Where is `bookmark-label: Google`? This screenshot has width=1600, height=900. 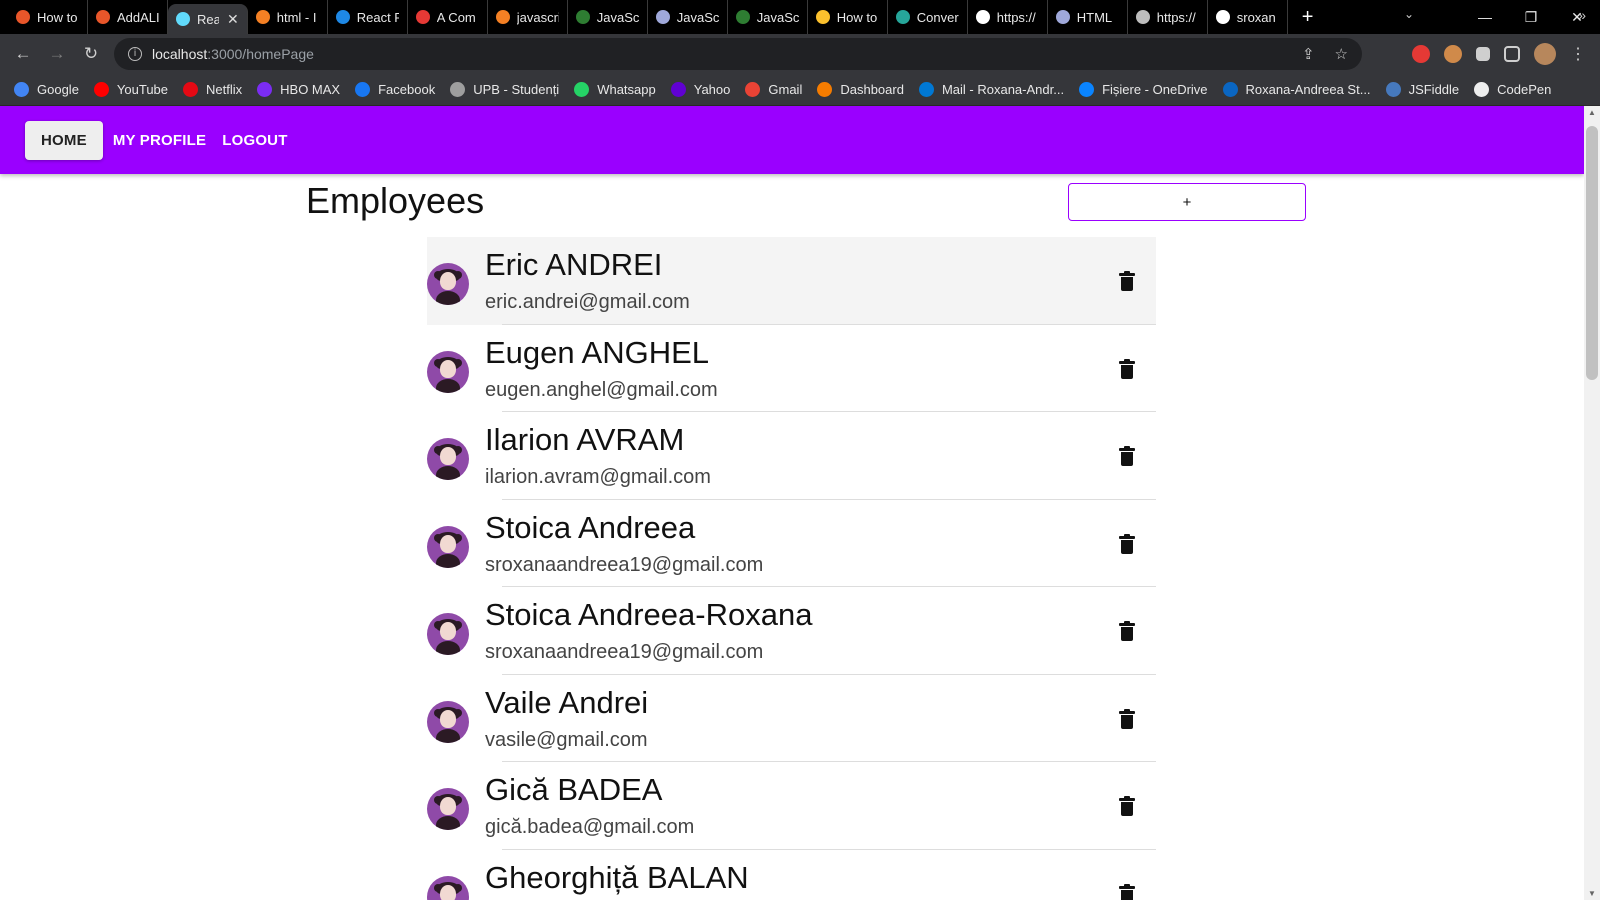 bookmark-label: Google is located at coordinates (58, 89).